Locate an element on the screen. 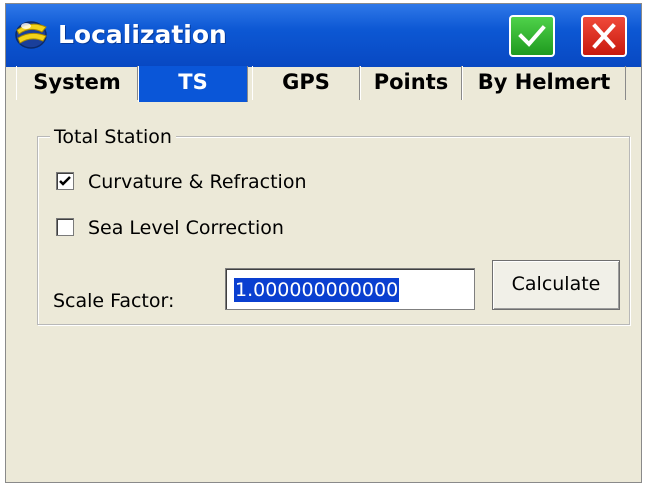 The height and width of the screenshot is (487, 646). close-icon is located at coordinates (604, 36).